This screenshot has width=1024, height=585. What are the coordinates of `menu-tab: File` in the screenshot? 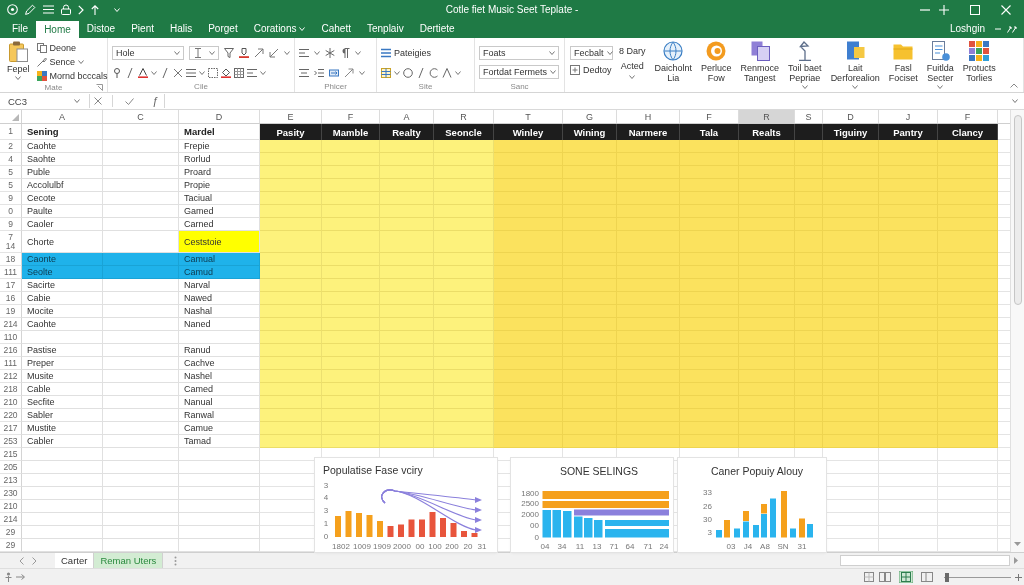 It's located at (20, 28).